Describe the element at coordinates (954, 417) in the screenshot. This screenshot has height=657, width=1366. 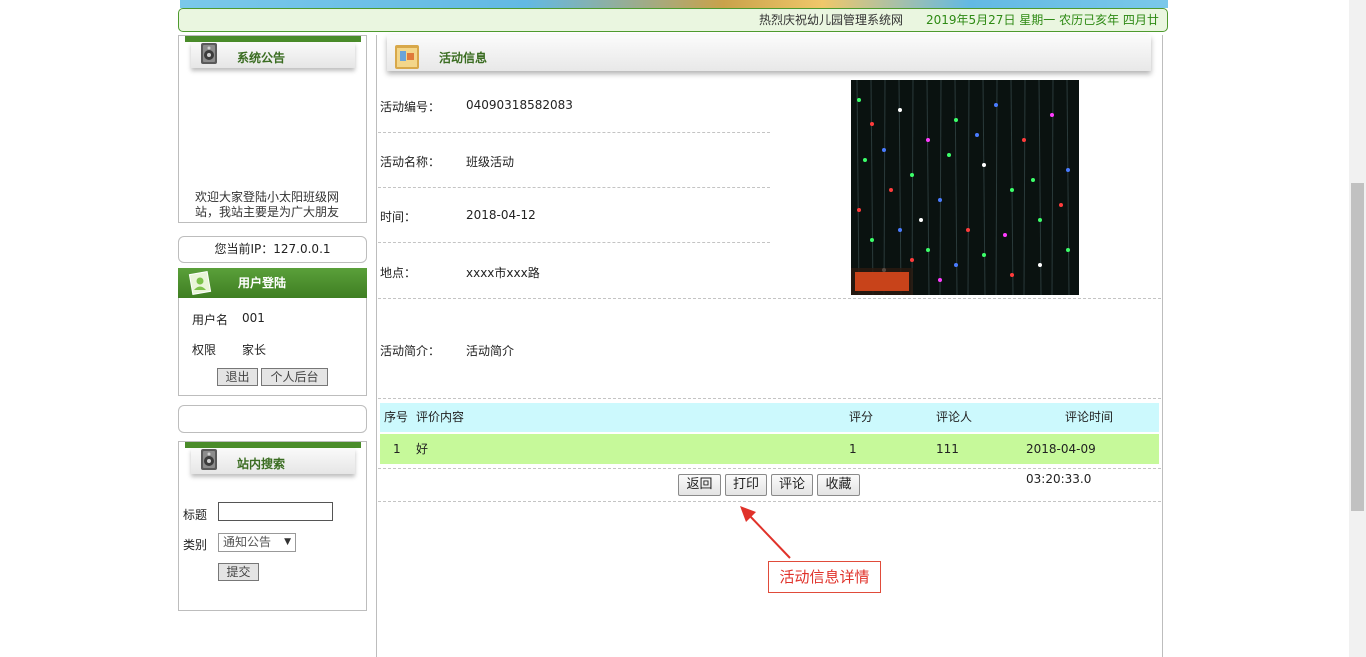
I see `col-header-reviewer: 评论人` at that location.